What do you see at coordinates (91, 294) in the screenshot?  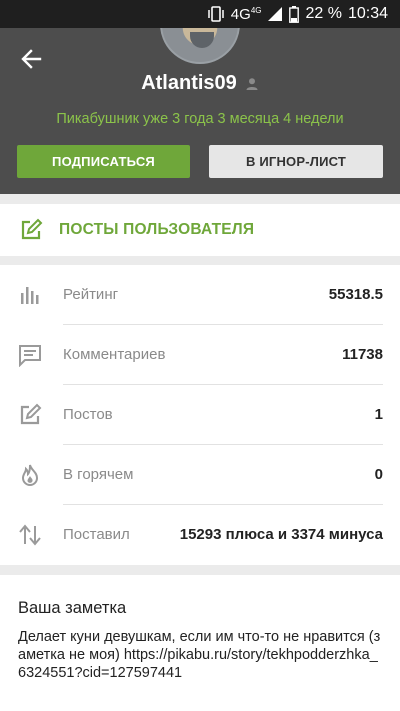 I see `stat-label: Рейтинг` at bounding box center [91, 294].